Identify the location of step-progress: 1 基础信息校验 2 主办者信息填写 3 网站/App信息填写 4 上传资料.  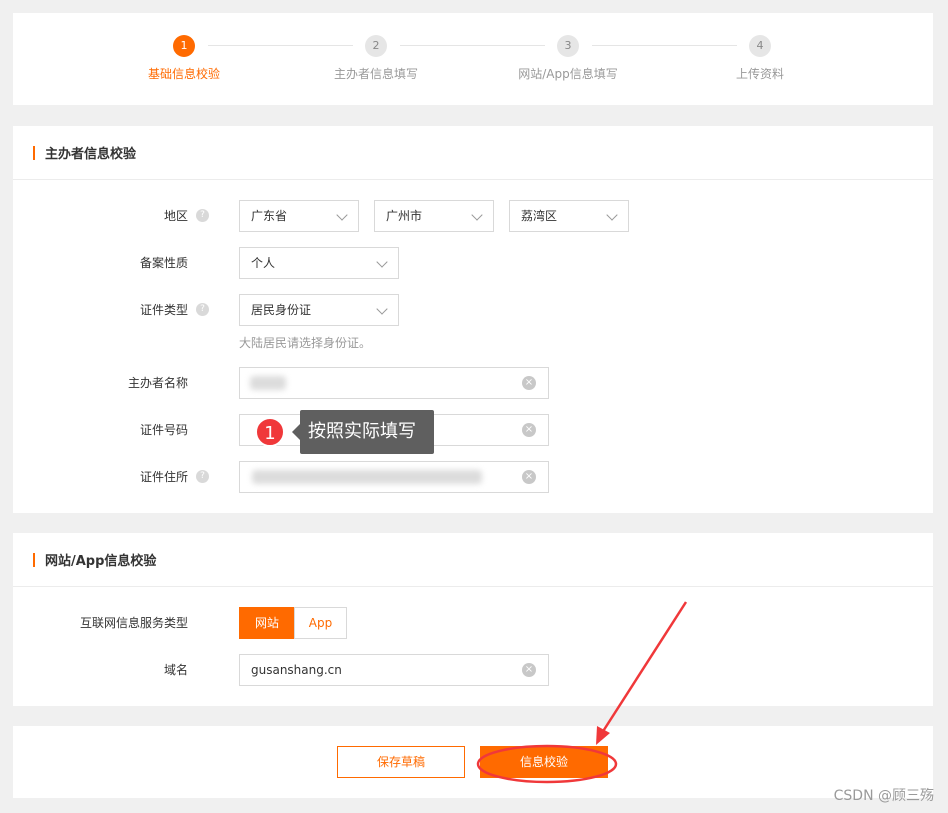
(473, 59).